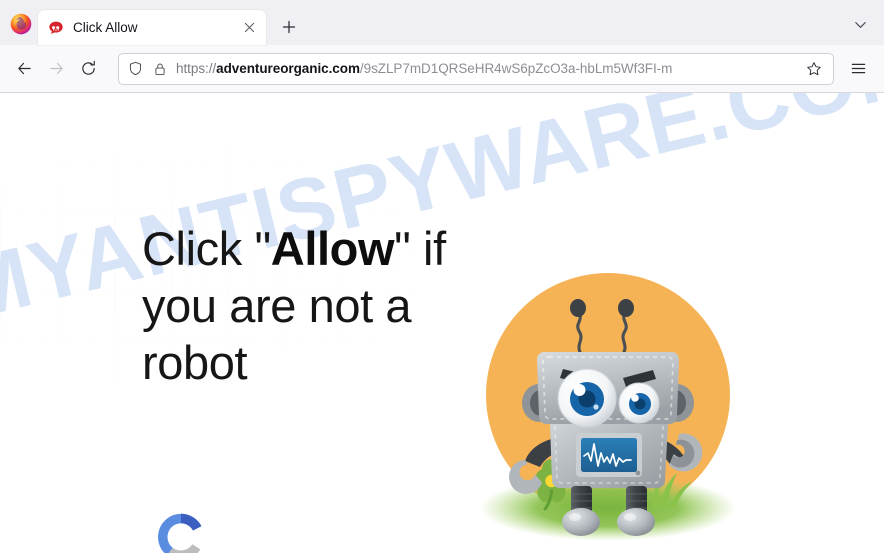 This screenshot has height=553, width=884. Describe the element at coordinates (21, 24) in the screenshot. I see `firefox-logo-icon` at that location.